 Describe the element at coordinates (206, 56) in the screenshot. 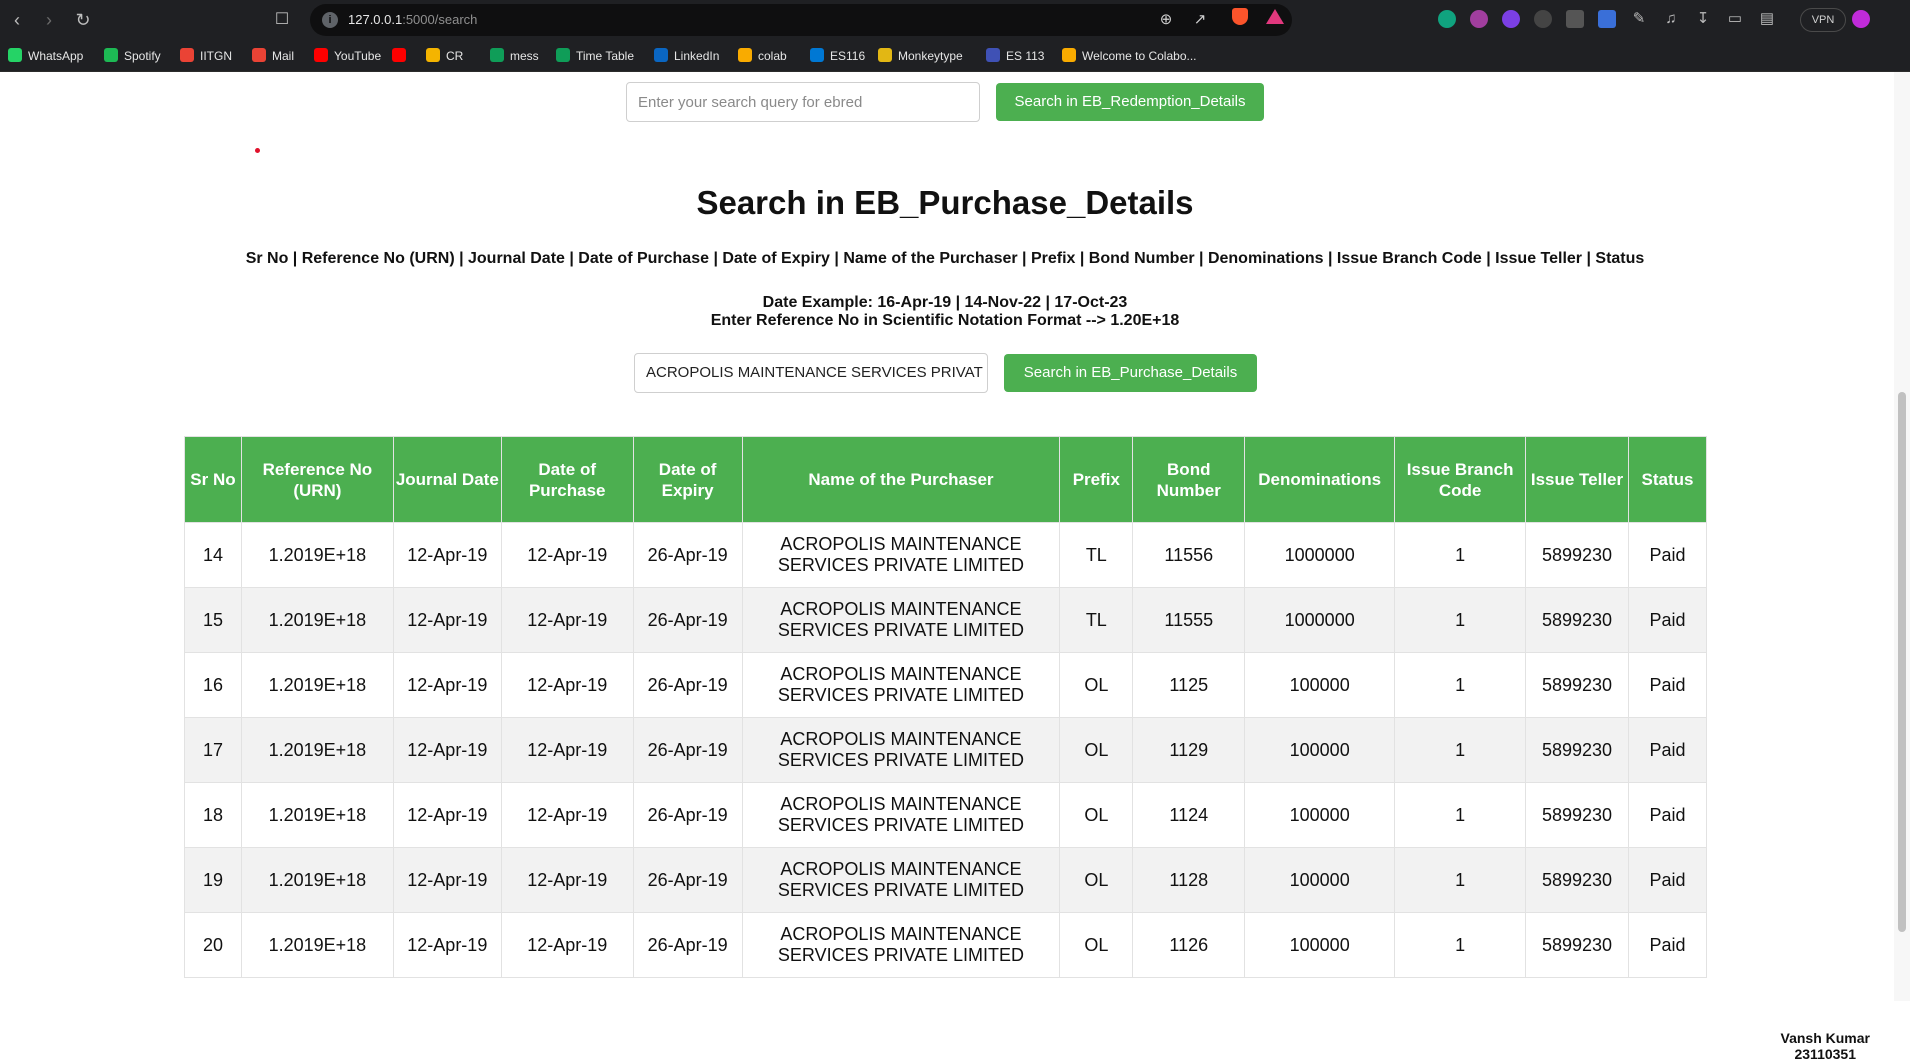

I see `bookmark-item: IITGN` at that location.